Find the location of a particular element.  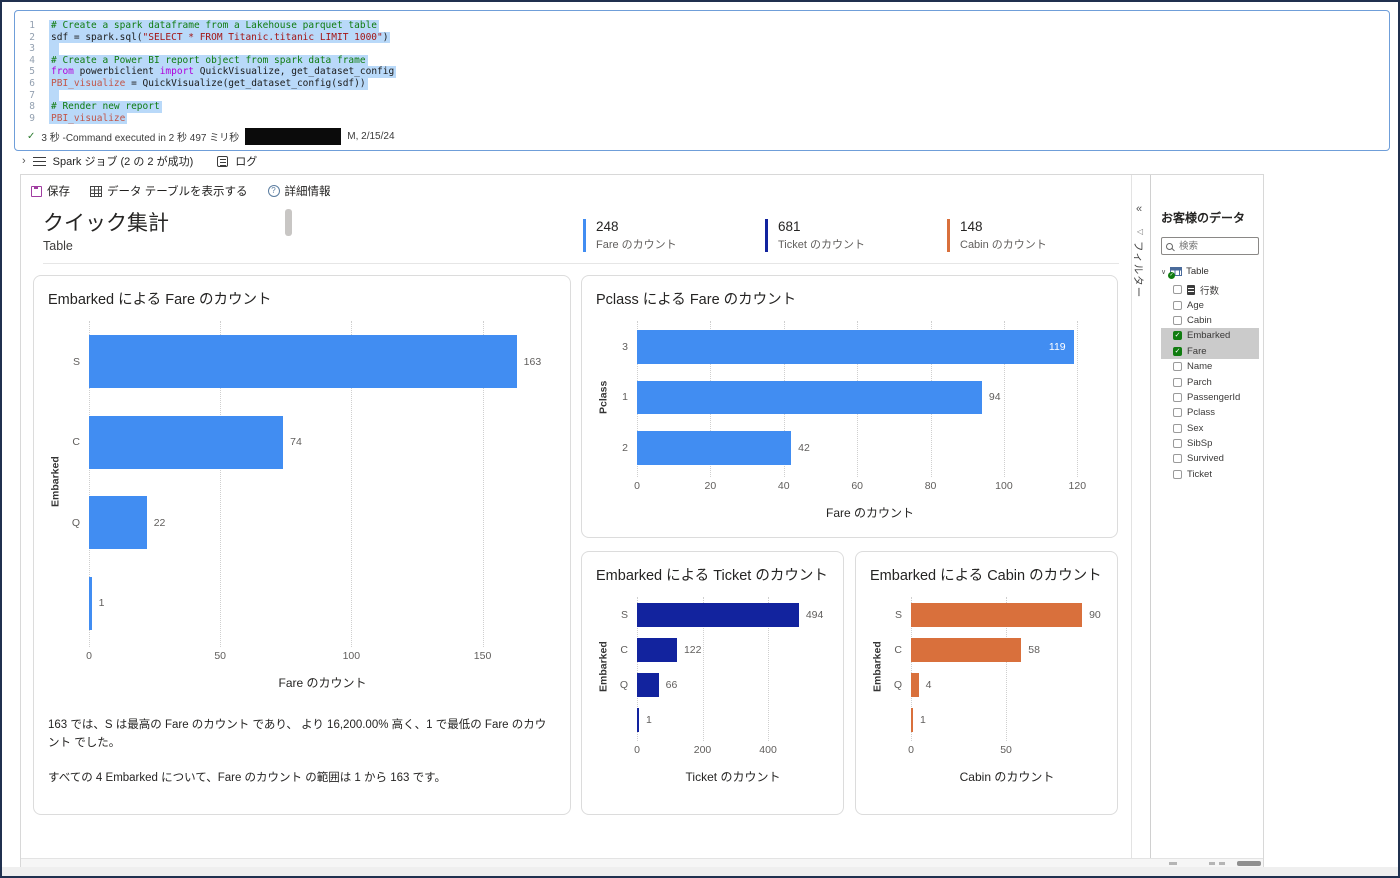

table-tree-node: ∨ Table is located at coordinates (1210, 272).